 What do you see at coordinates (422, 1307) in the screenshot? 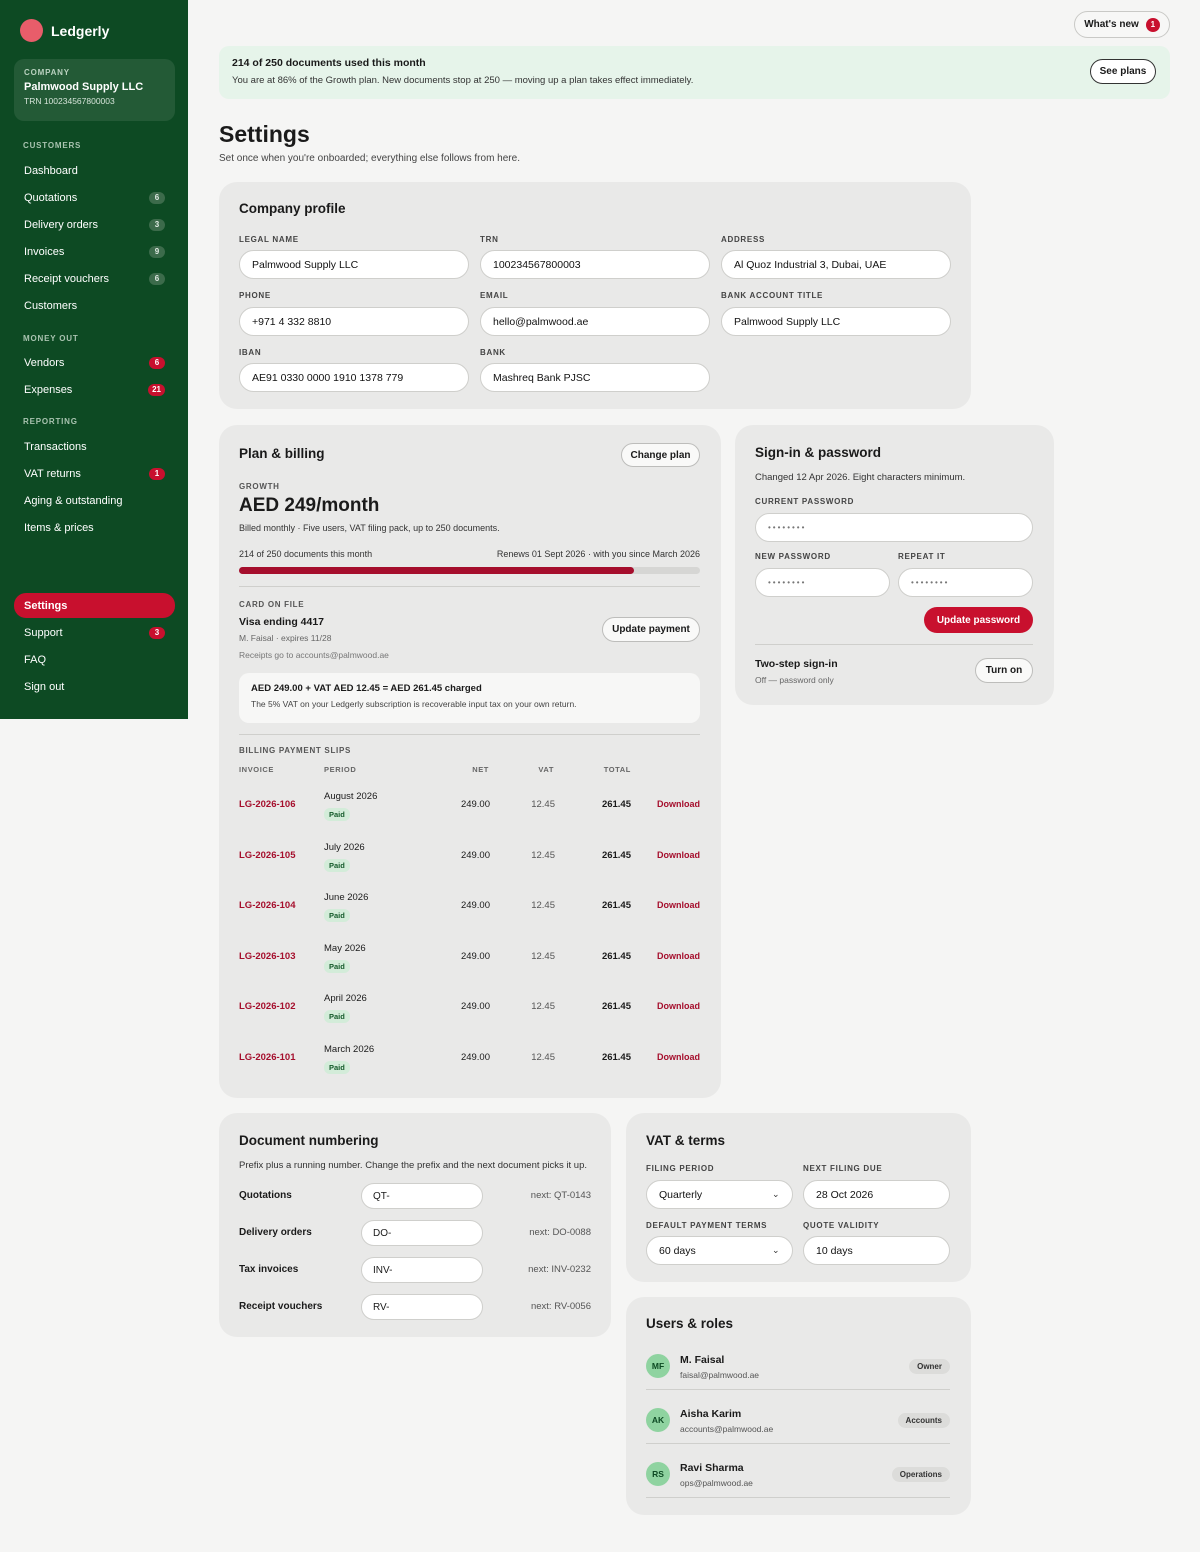
I see `prefix-input: RV-` at bounding box center [422, 1307].